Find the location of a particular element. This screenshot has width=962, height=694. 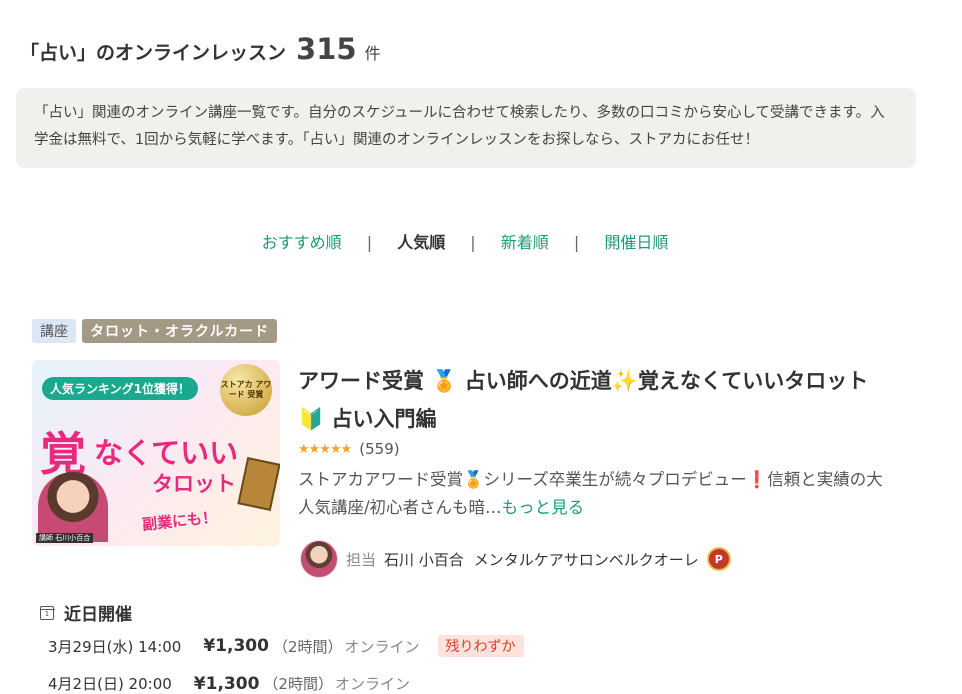

upcoming-label: 近日開催 is located at coordinates (98, 615).